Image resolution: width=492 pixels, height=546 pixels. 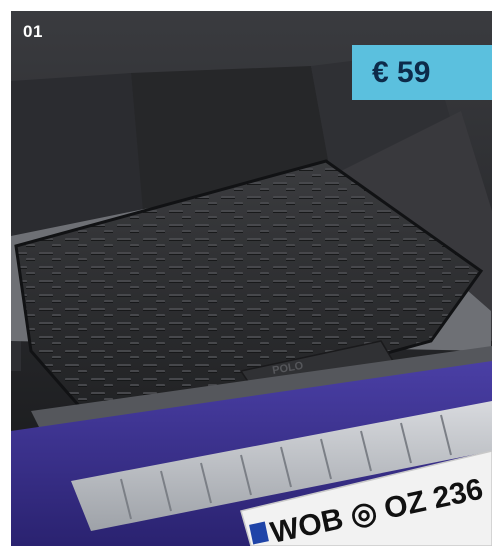 I want to click on price-badge: € 59, so click(x=422, y=72).